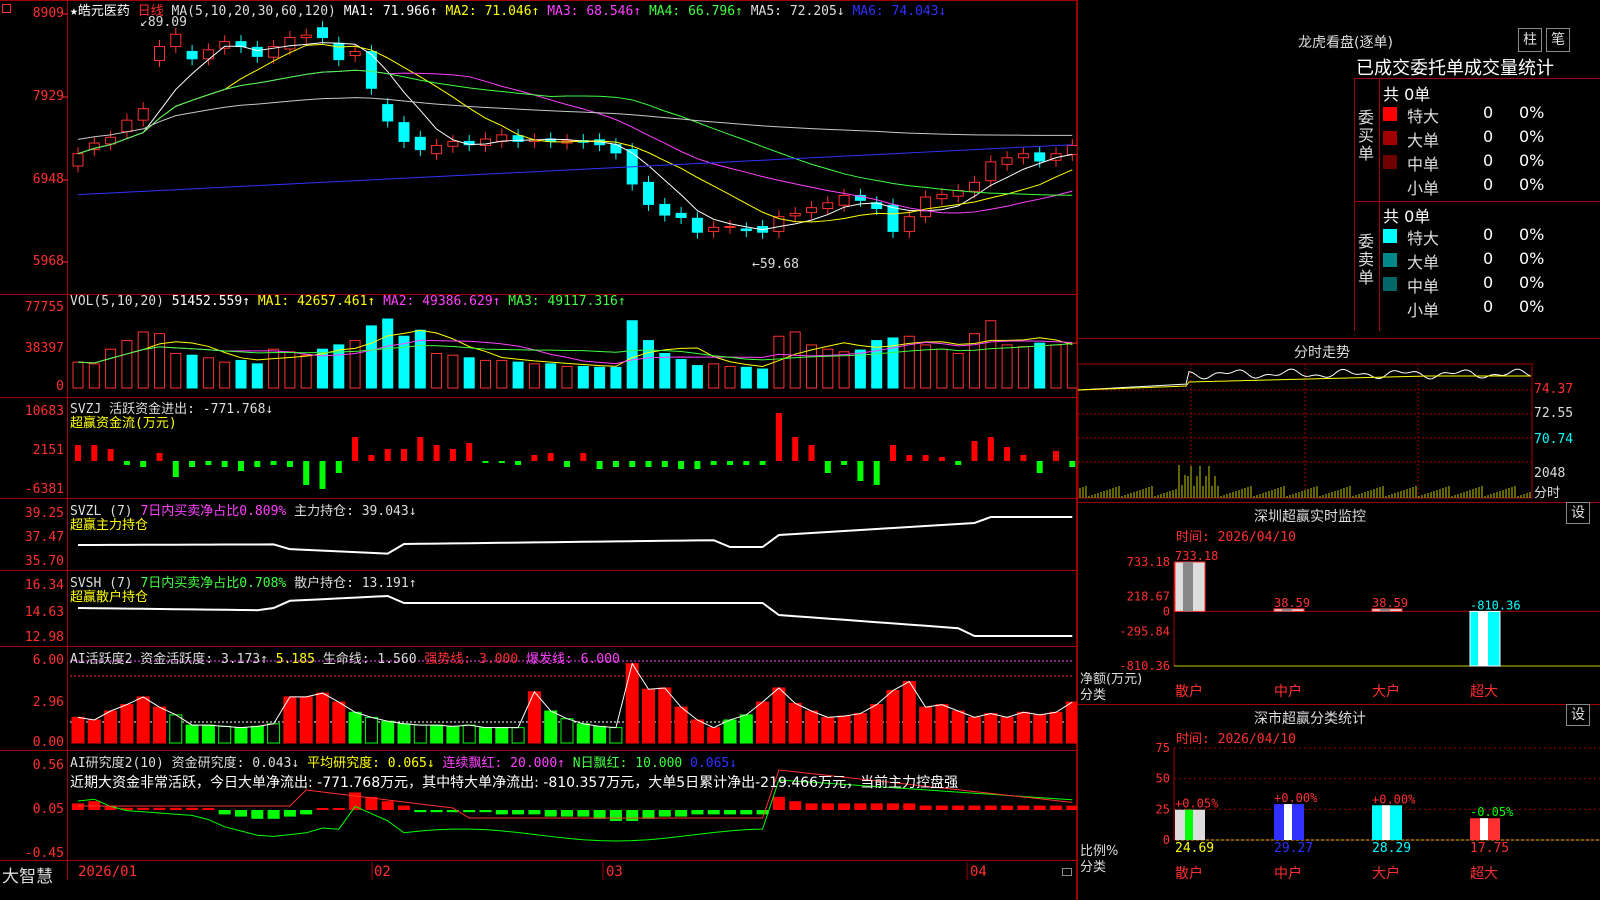 Image resolution: width=1600 pixels, height=900 pixels. What do you see at coordinates (590, 11) in the screenshot?
I see `ma-legend-item-3: MA3: 68.546↑` at bounding box center [590, 11].